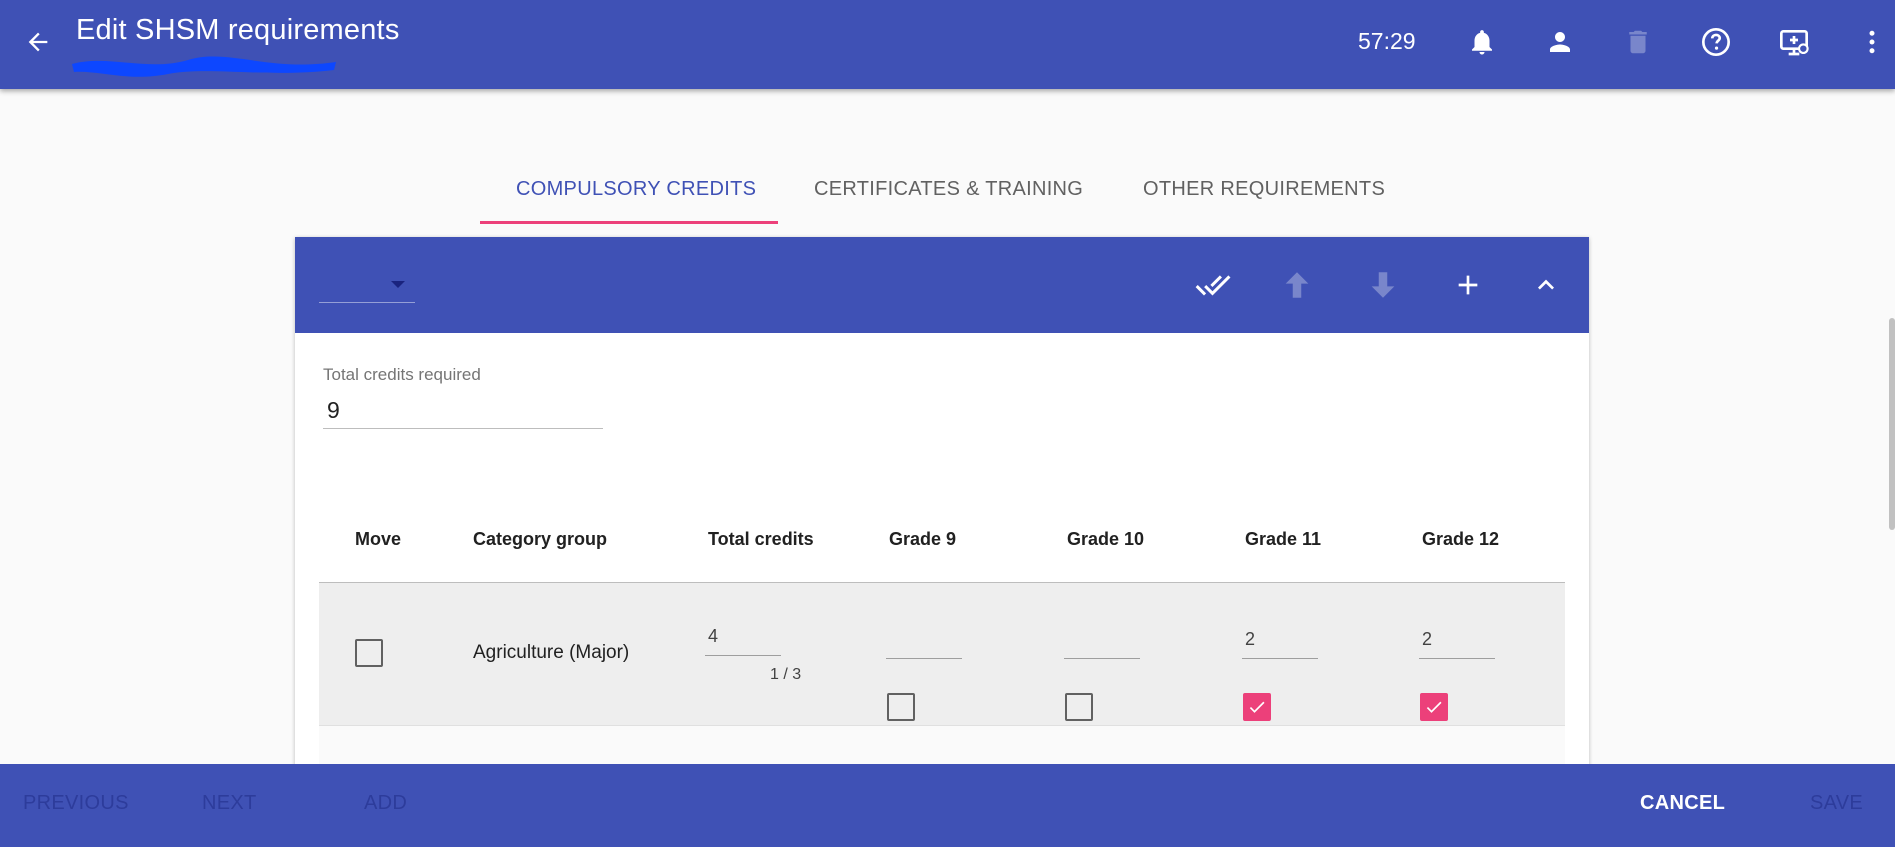  Describe the element at coordinates (636, 189) in the screenshot. I see `tab-compulsory-credits: COMPULSORY CREDITS` at that location.